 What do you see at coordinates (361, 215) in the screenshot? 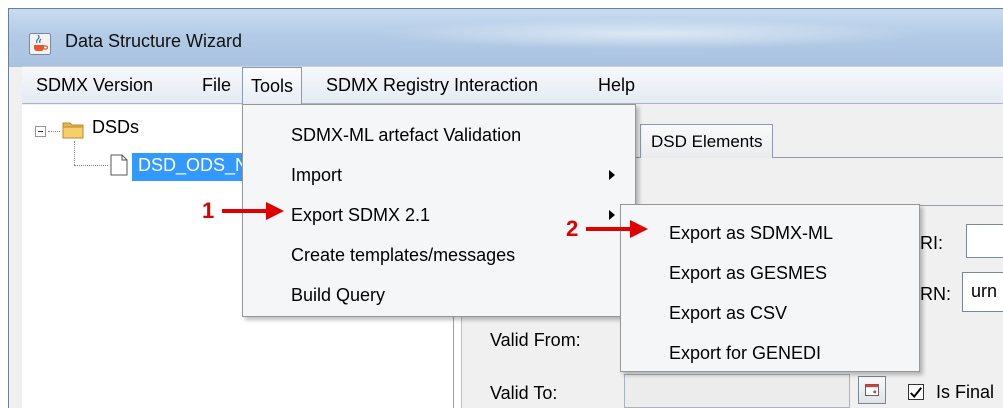
I see `menu-item-label: Export SDMX 2.1` at bounding box center [361, 215].